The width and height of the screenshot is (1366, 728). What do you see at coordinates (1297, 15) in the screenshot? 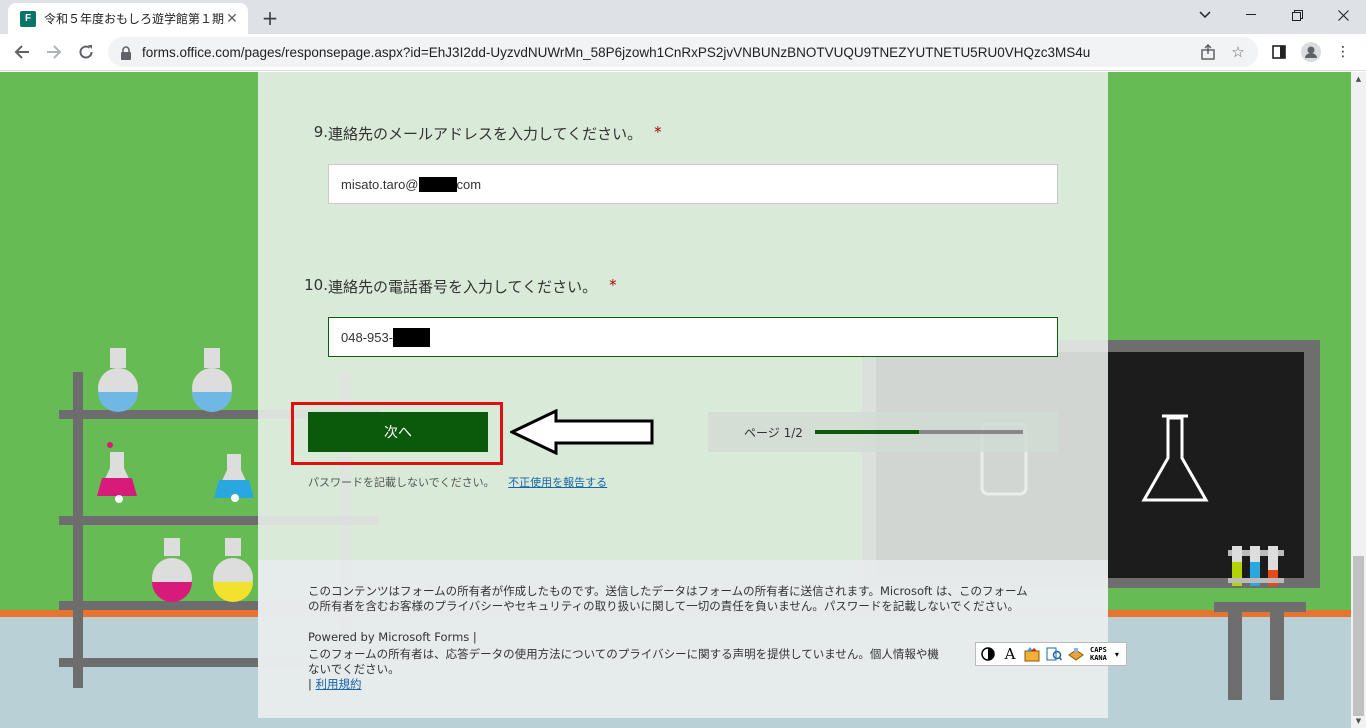
I see `restore-icon` at bounding box center [1297, 15].